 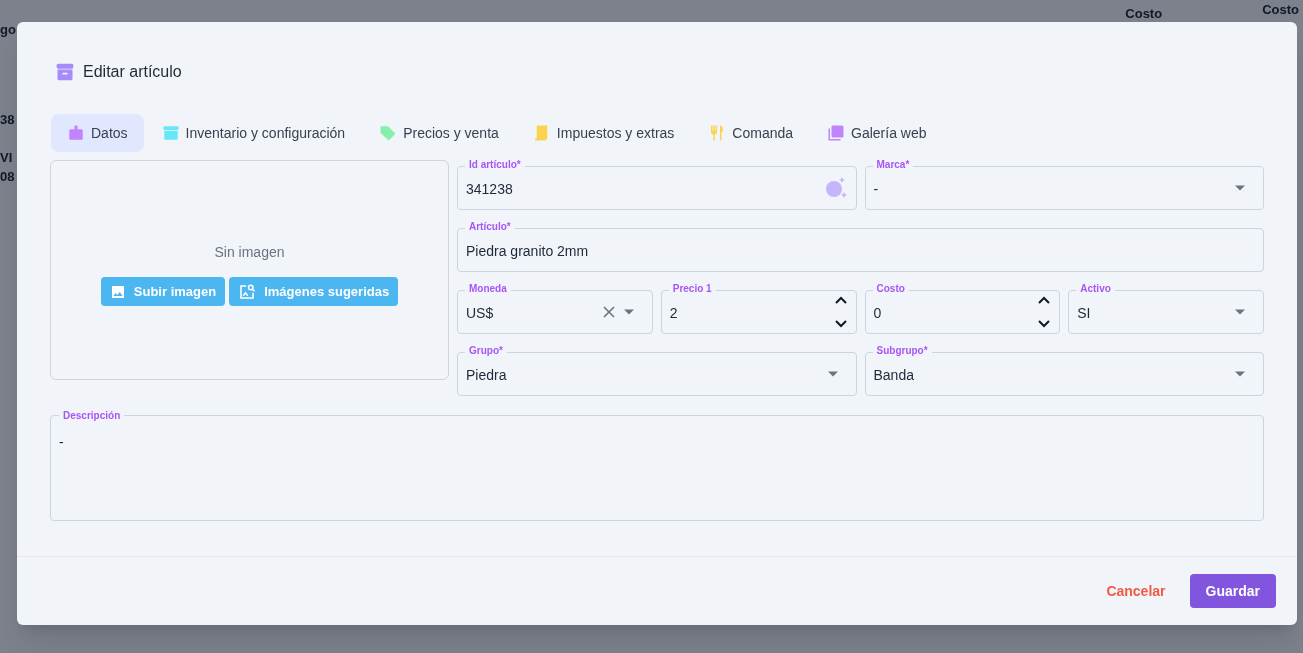 What do you see at coordinates (8, 30) in the screenshot?
I see `background-table-text: go` at bounding box center [8, 30].